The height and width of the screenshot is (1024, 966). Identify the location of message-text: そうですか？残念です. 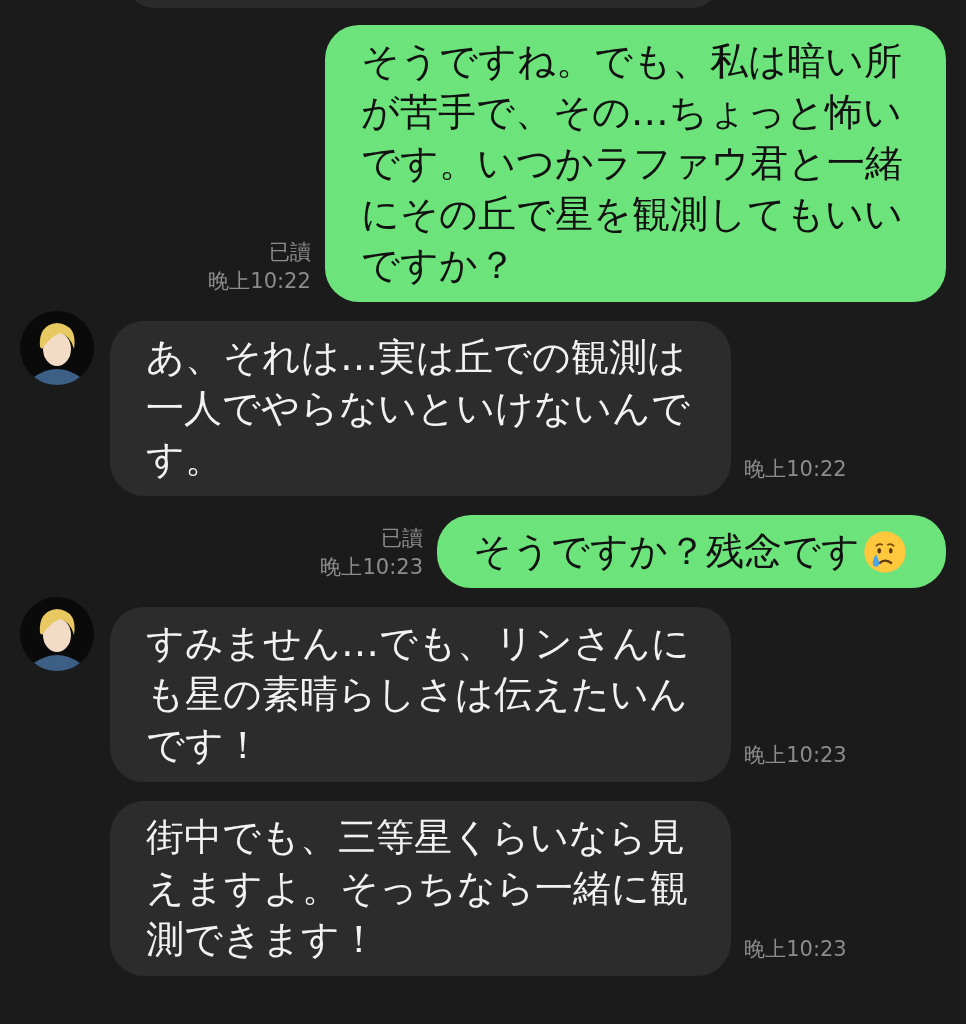
(666, 551).